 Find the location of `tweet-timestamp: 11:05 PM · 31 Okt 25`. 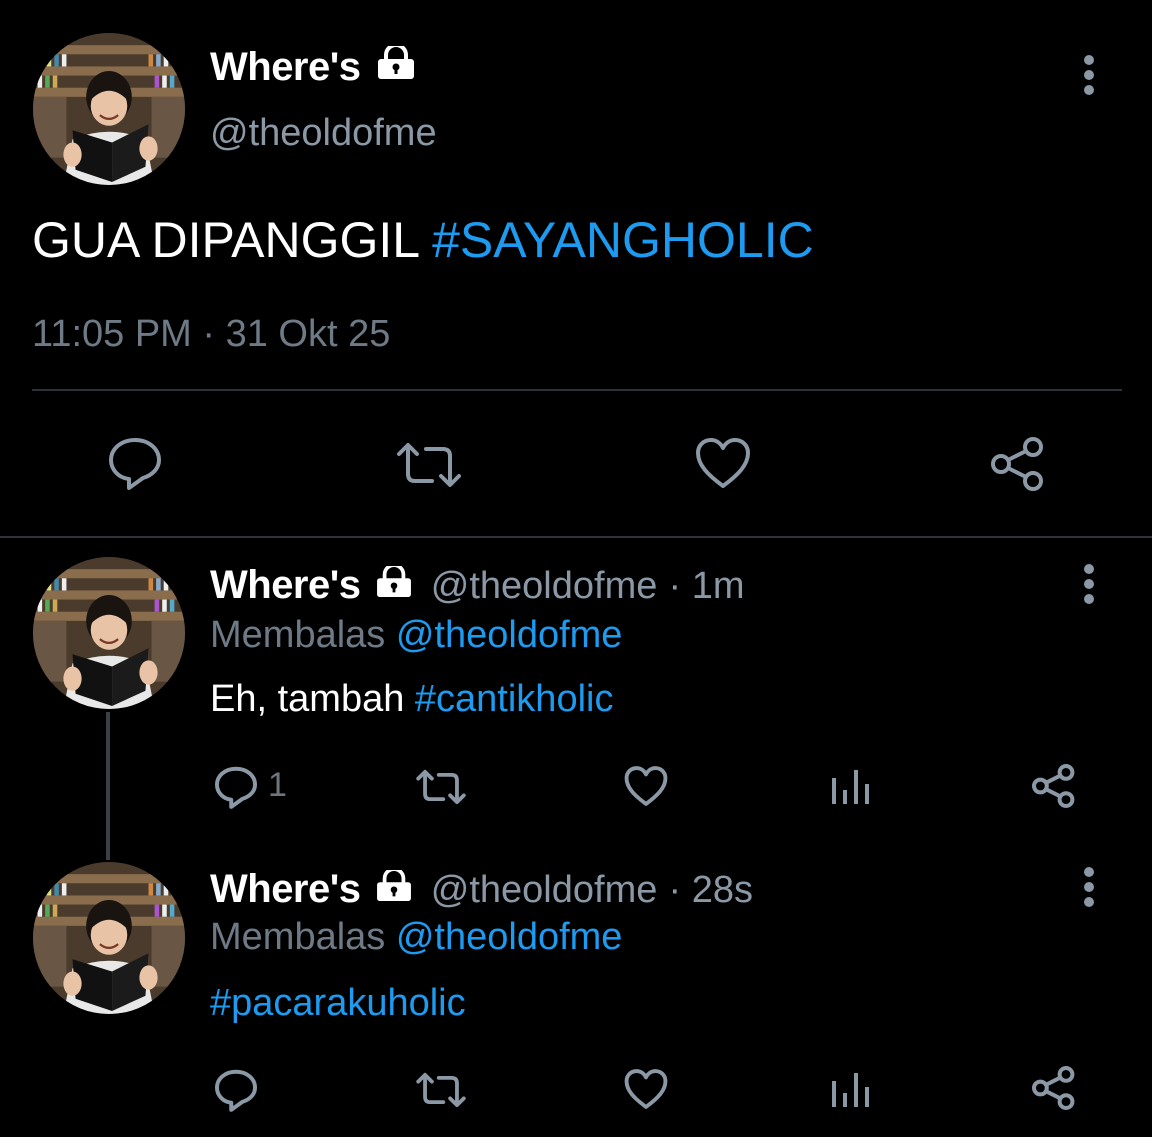

tweet-timestamp: 11:05 PM · 31 Okt 25 is located at coordinates (211, 334).